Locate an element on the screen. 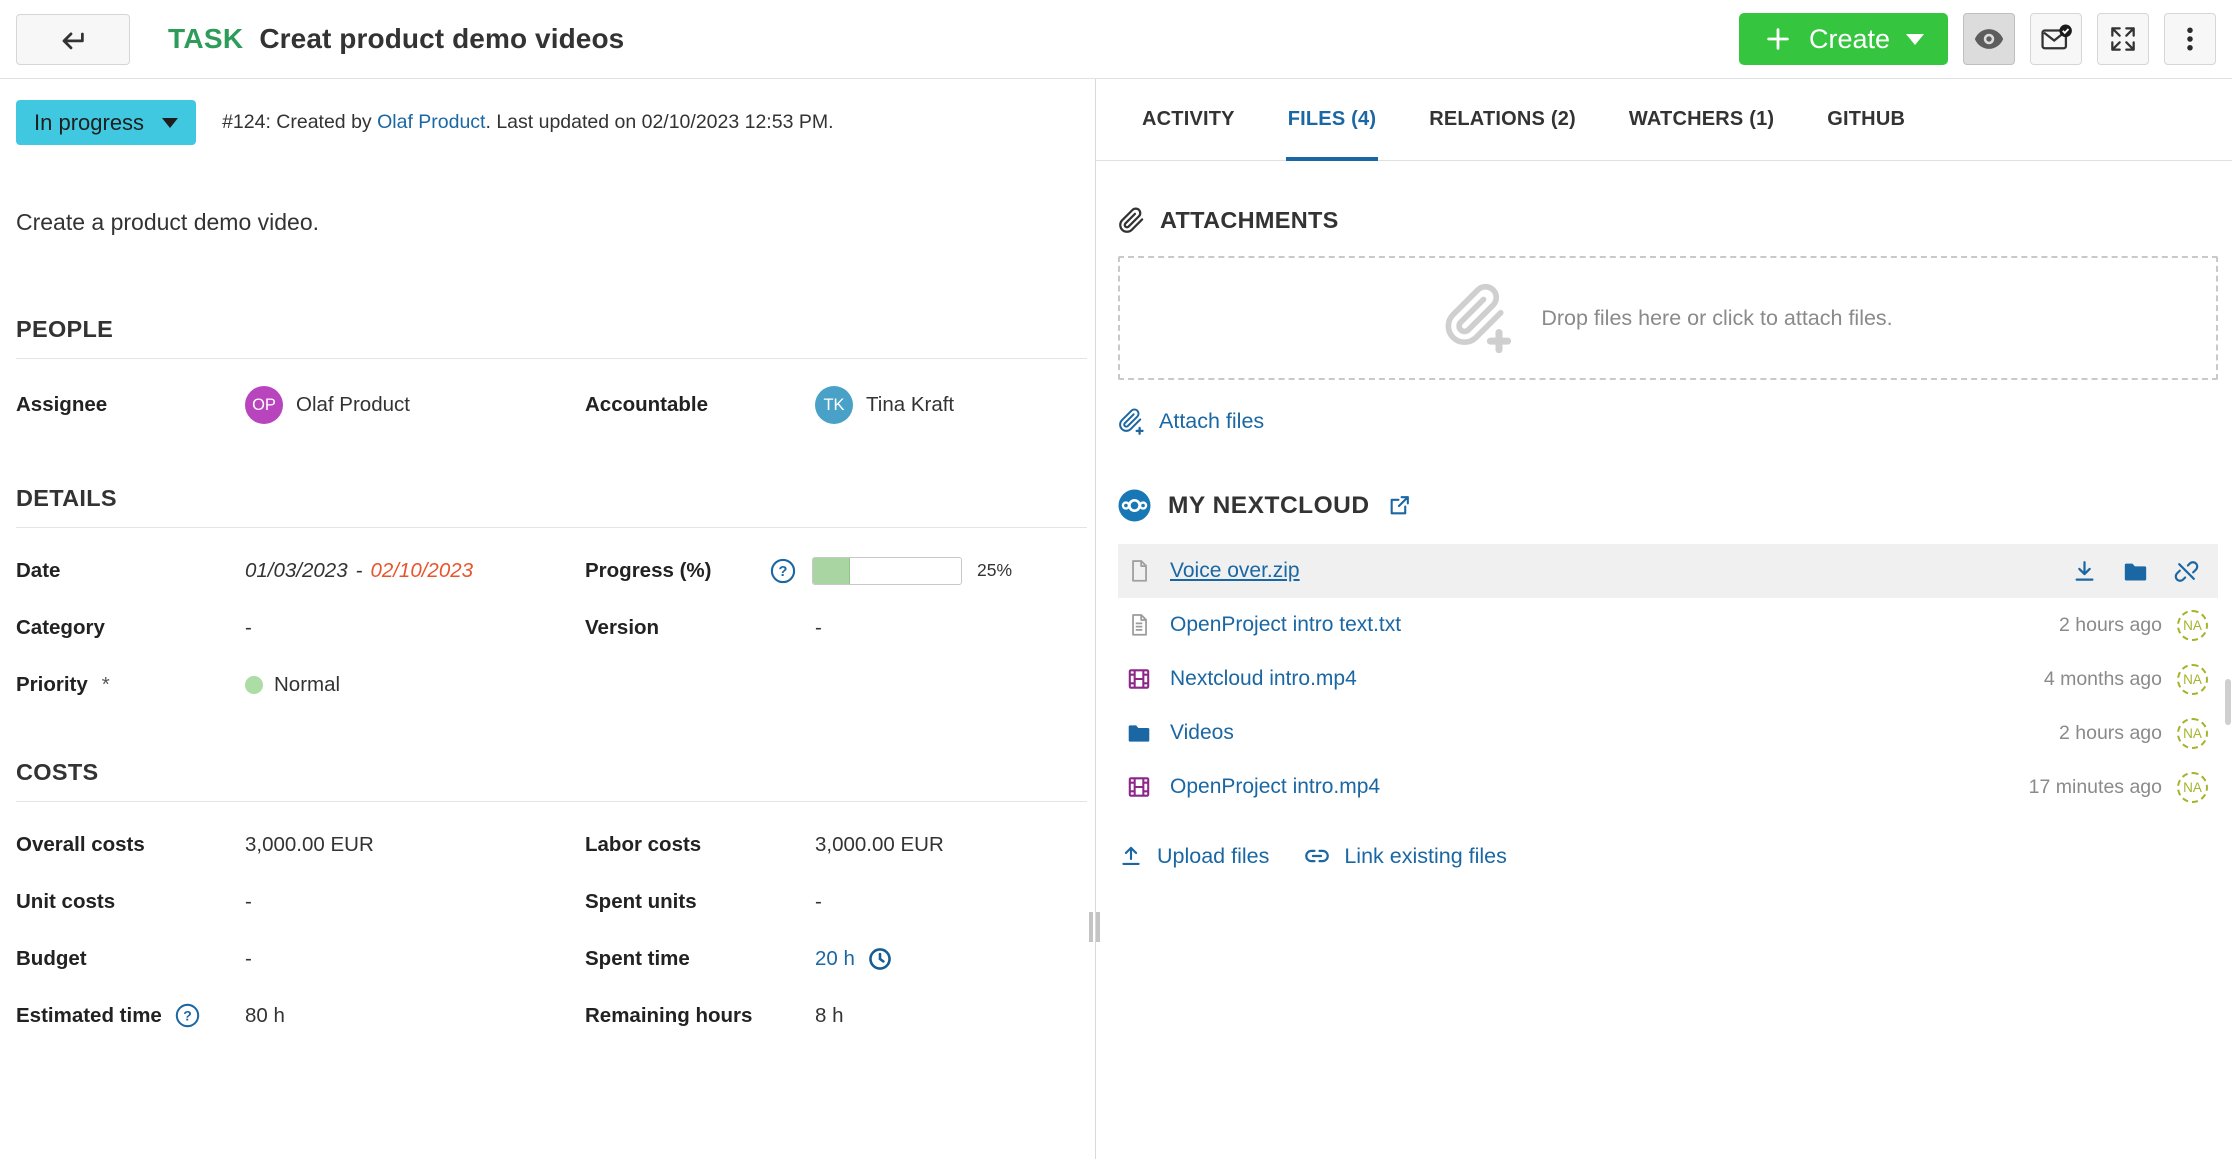 This screenshot has height=1159, width=2232. text-file-icon is located at coordinates (1139, 625).